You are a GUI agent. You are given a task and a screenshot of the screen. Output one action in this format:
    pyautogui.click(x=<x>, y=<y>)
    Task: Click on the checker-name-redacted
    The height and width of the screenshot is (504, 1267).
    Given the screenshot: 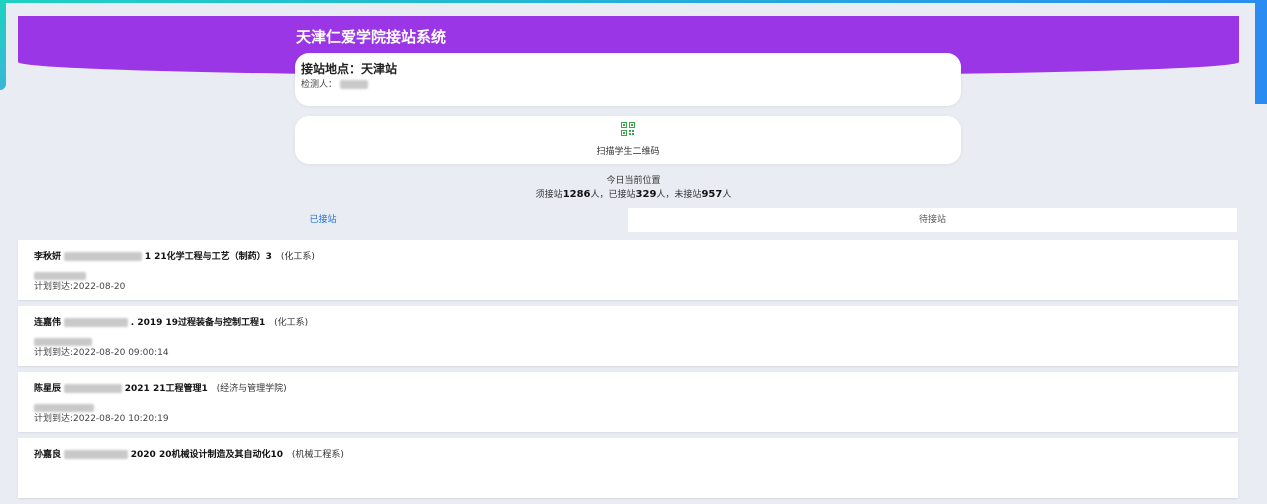 What is the action you would take?
    pyautogui.click(x=353, y=84)
    